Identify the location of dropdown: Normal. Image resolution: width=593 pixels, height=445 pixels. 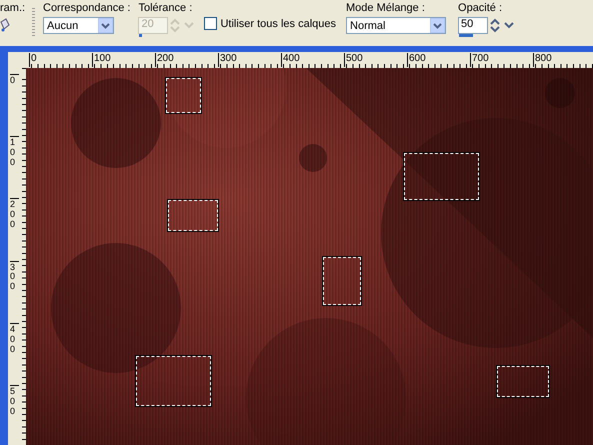
(396, 25).